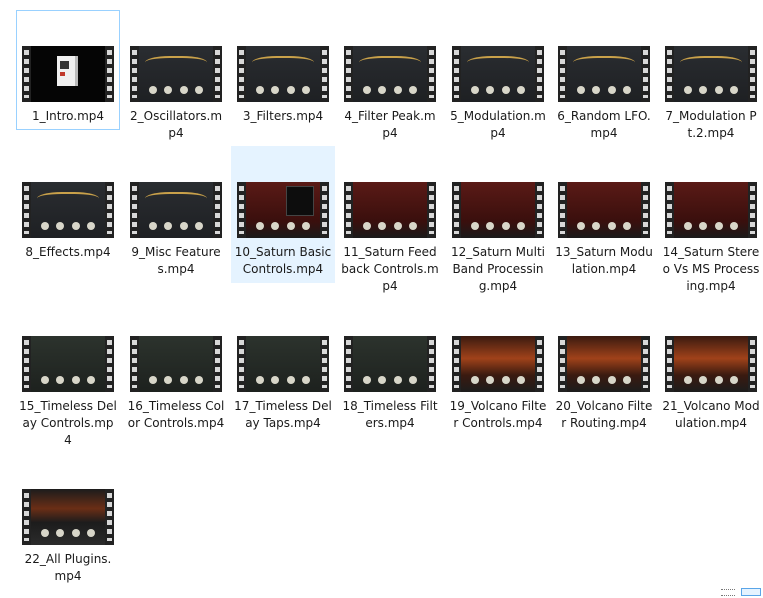 The height and width of the screenshot is (598, 763). I want to click on details-view-button, so click(728, 592).